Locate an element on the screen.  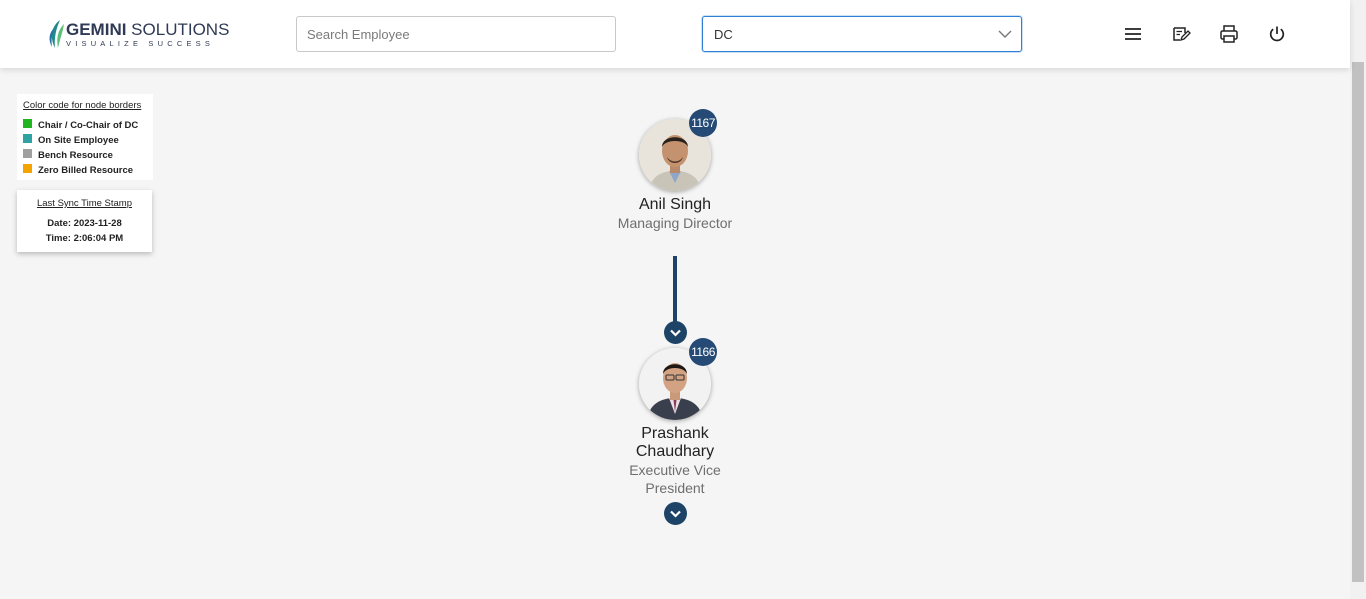
legend-item-chair: Chair / Co-Chair of DC is located at coordinates (88, 125).